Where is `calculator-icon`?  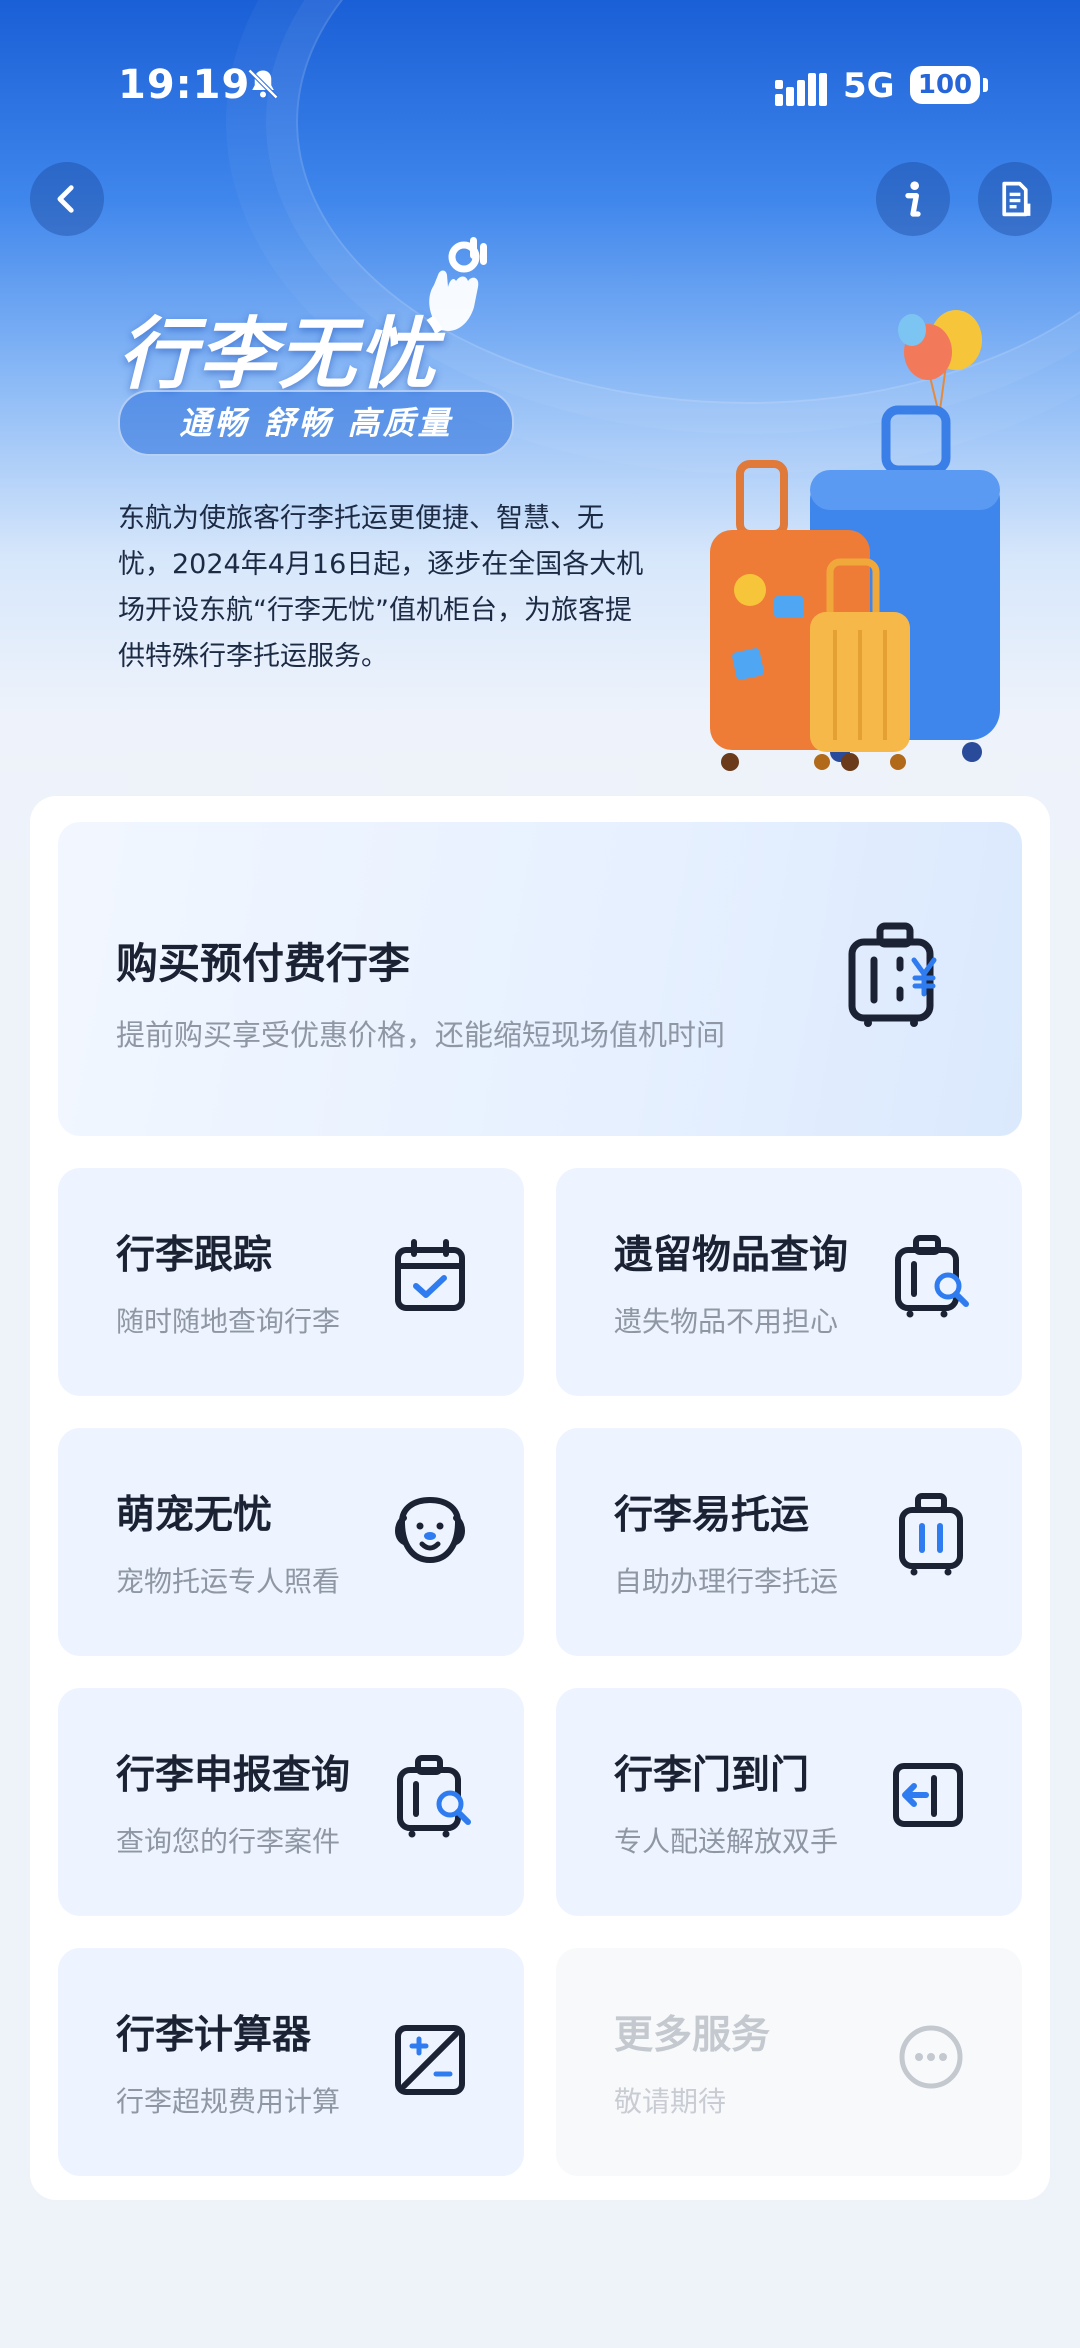
calculator-icon is located at coordinates (430, 2060).